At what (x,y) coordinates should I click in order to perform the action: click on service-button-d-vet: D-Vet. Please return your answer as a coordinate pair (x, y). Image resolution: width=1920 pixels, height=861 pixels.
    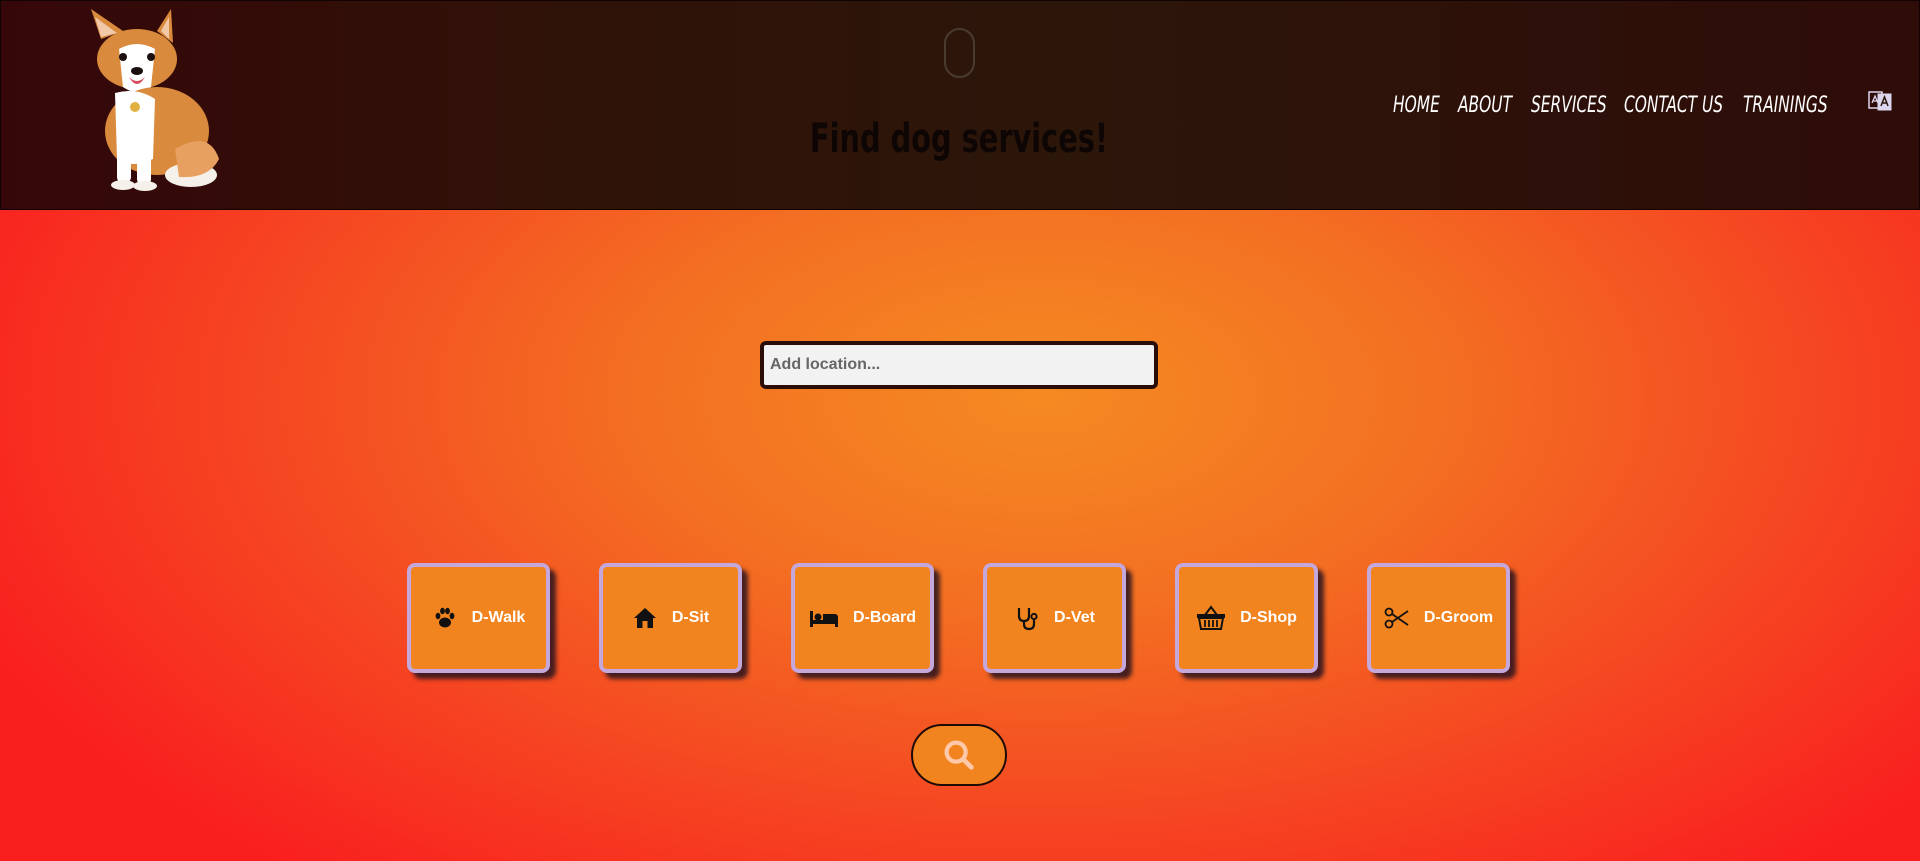
    Looking at the image, I should click on (1054, 618).